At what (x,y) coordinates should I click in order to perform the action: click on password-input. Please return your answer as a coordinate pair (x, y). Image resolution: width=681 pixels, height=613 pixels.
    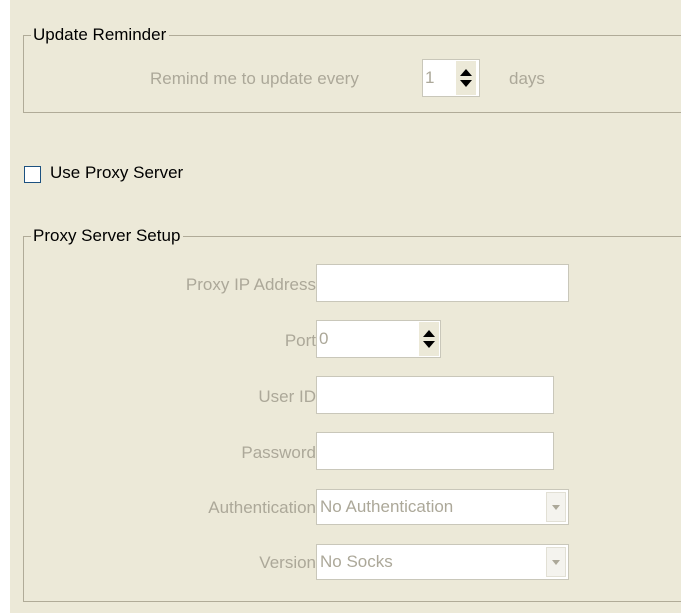
    Looking at the image, I should click on (435, 451).